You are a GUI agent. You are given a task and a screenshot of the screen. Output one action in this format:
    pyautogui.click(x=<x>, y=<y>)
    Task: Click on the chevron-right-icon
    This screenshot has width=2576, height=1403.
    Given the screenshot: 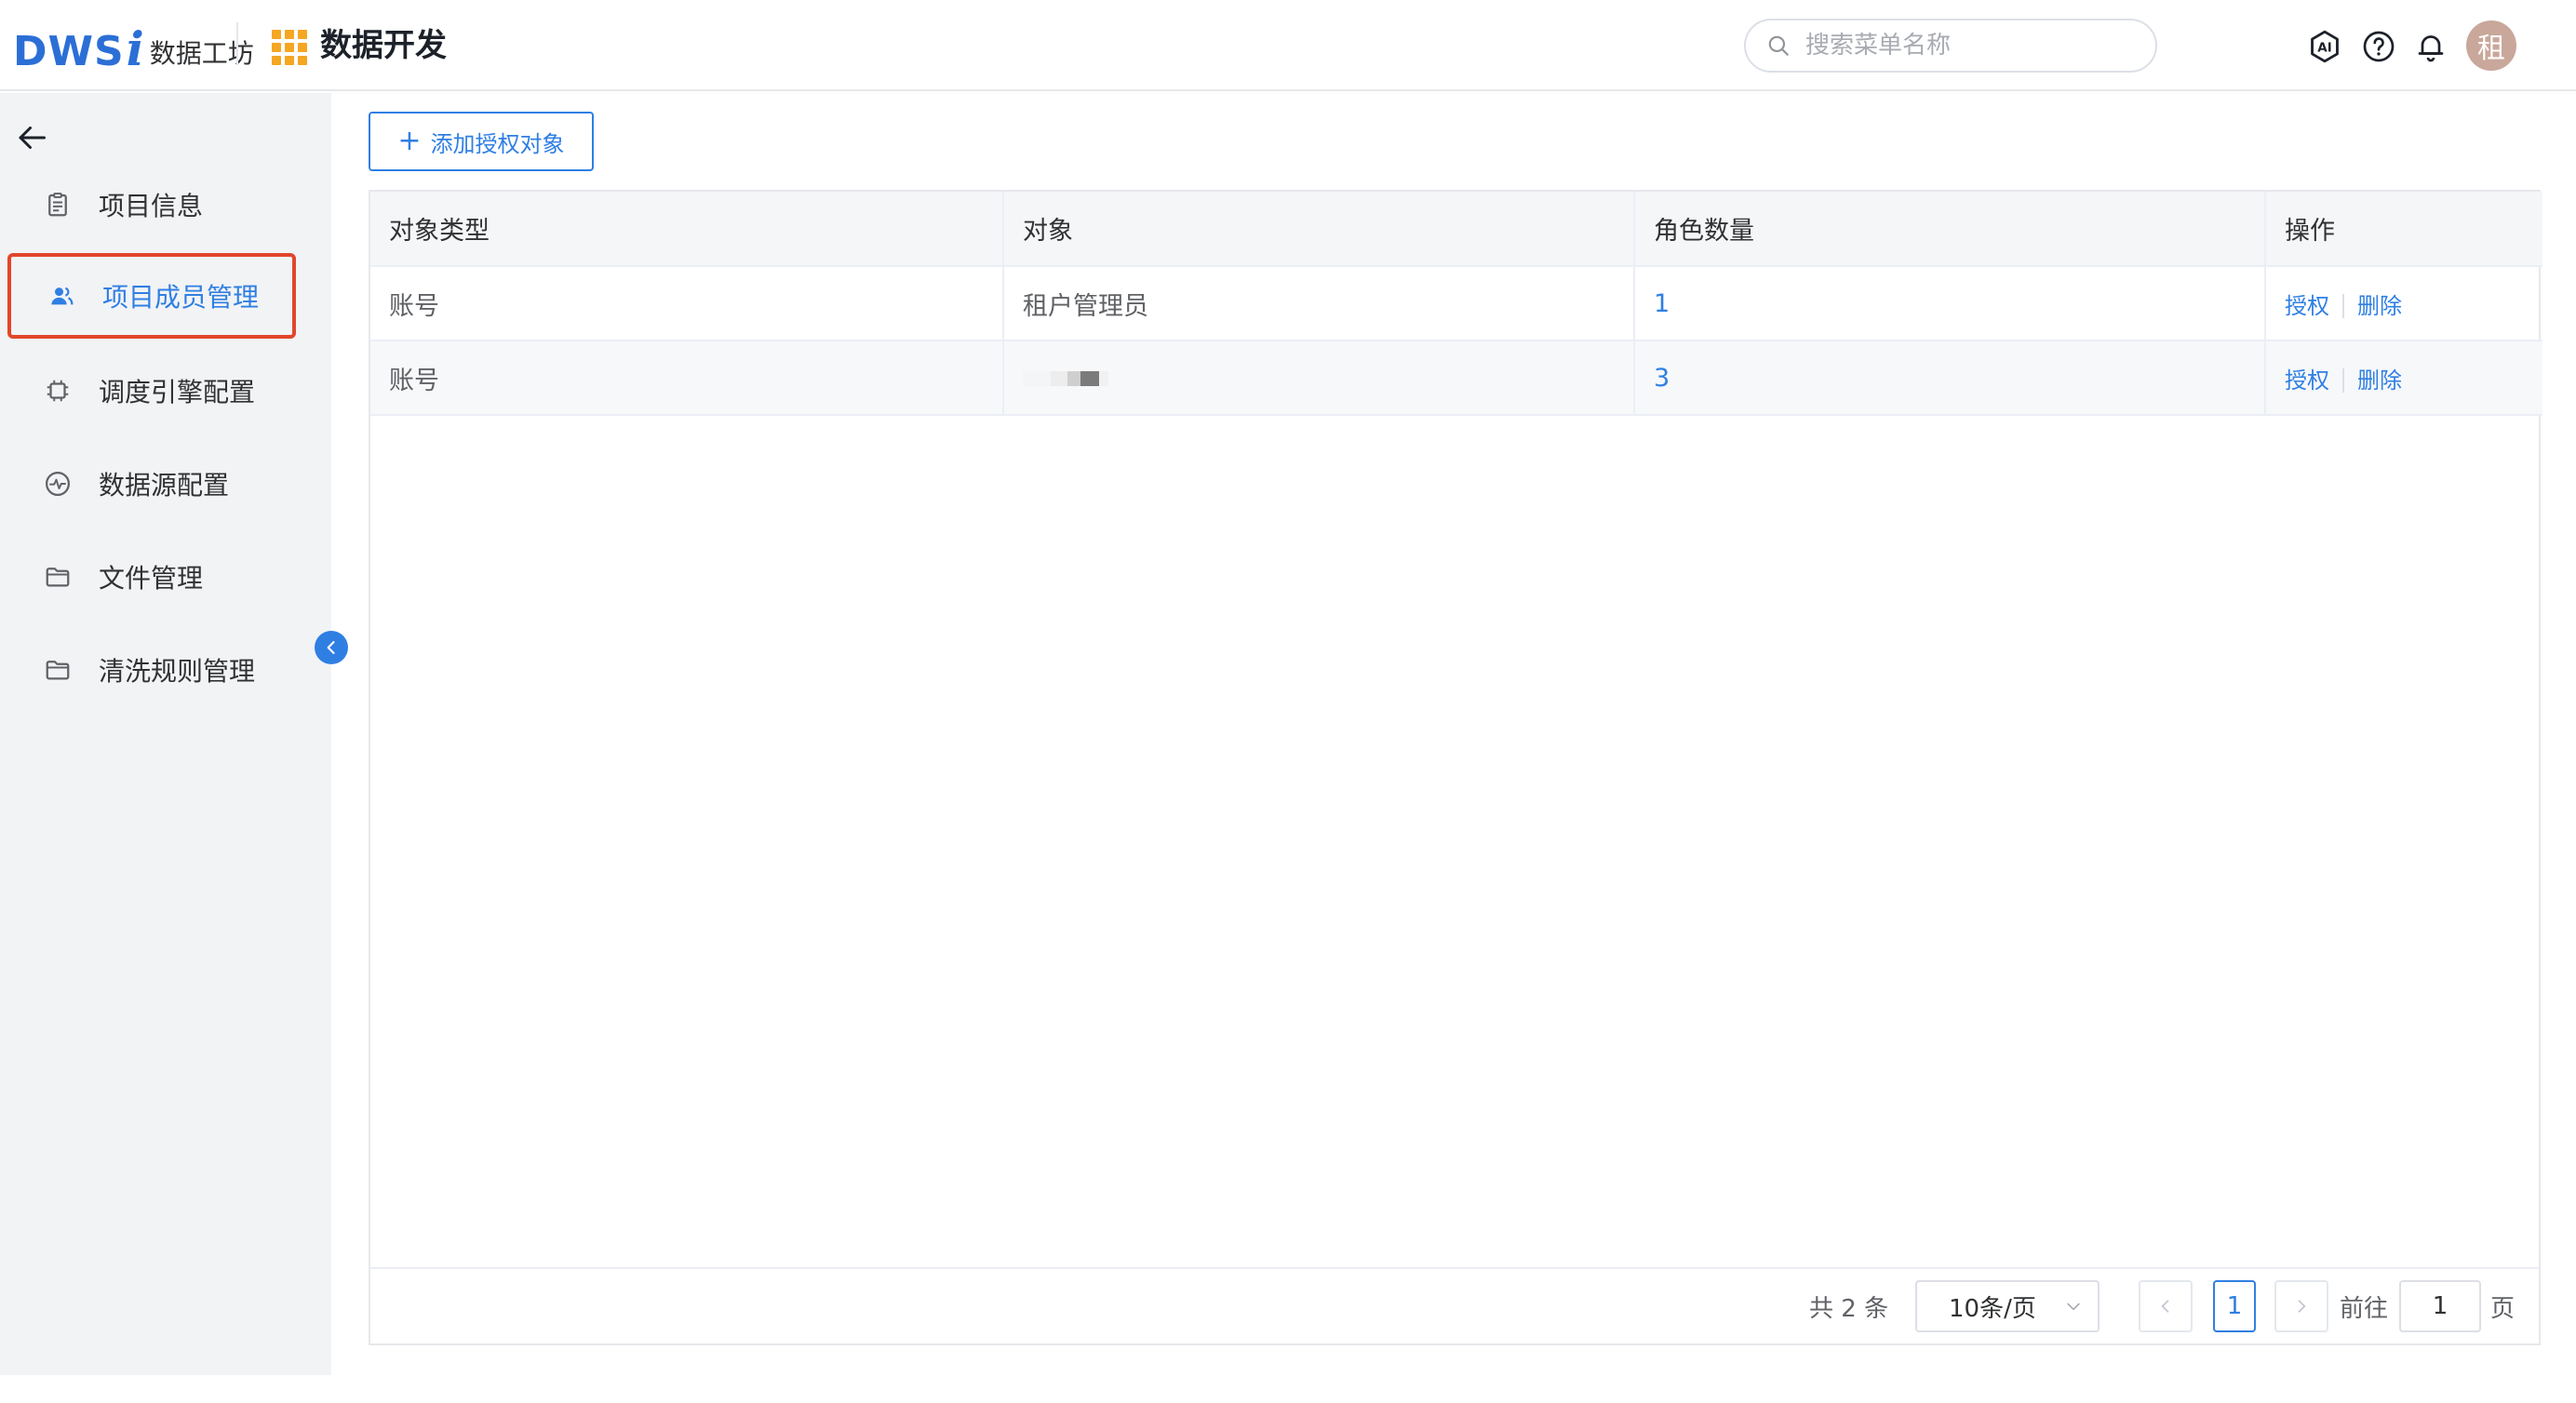 What is the action you would take?
    pyautogui.click(x=2302, y=1306)
    